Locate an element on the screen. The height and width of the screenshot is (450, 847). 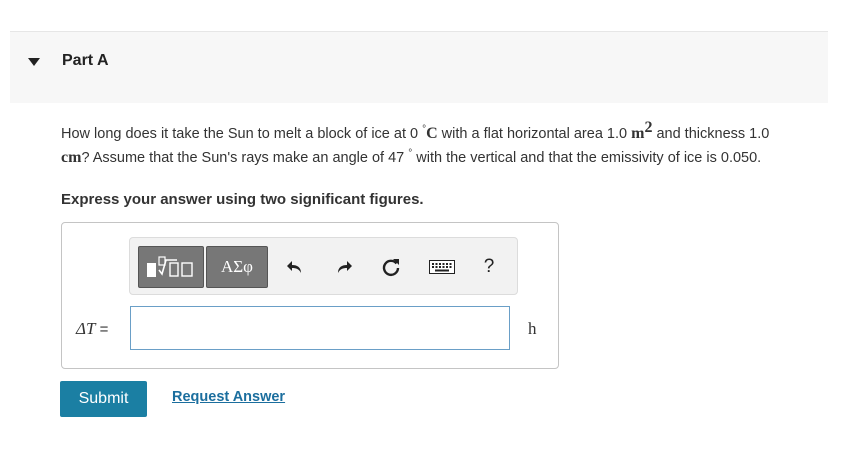
redo-icon is located at coordinates (344, 267).